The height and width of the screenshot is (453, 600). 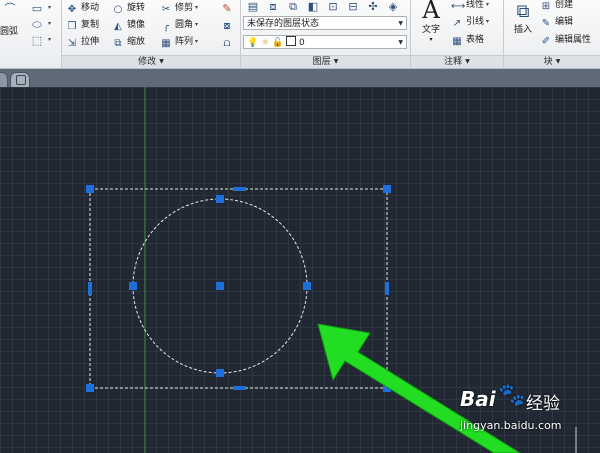 What do you see at coordinates (48, 40) in the screenshot?
I see `hatch-dropdown-icon: ▾` at bounding box center [48, 40].